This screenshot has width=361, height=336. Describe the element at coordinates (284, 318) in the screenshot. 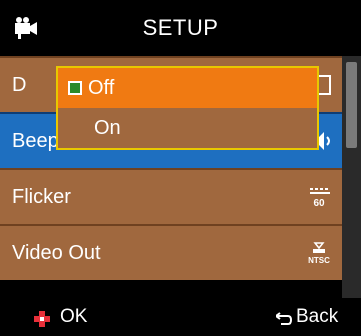

I see `back-arrow-icon` at that location.